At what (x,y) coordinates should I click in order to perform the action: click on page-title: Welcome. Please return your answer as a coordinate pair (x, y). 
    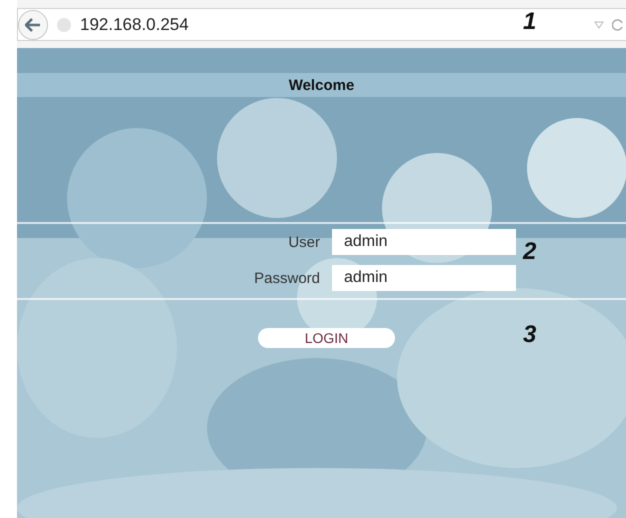
    Looking at the image, I should click on (321, 85).